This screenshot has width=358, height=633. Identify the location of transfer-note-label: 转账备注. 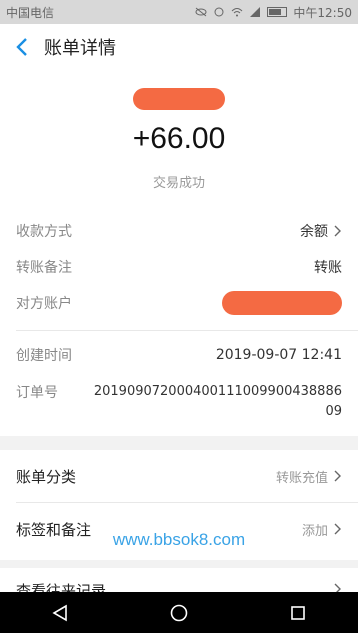
(44, 268).